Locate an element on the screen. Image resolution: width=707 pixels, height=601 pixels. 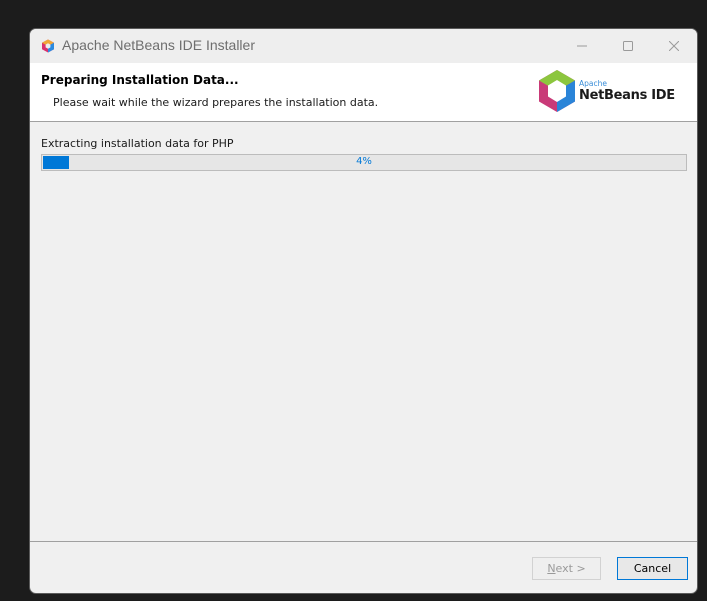
progress-percent: 4% is located at coordinates (364, 161).